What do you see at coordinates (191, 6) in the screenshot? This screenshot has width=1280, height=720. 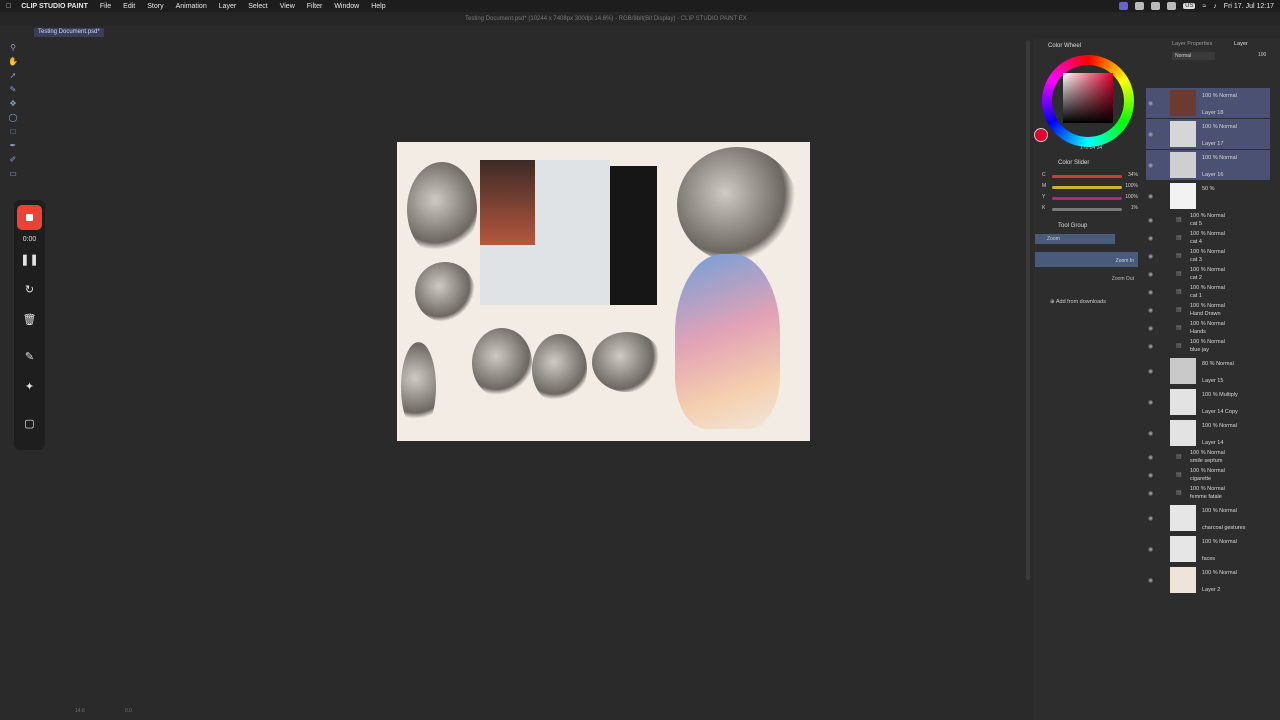 I see `menu-animation: Animation` at bounding box center [191, 6].